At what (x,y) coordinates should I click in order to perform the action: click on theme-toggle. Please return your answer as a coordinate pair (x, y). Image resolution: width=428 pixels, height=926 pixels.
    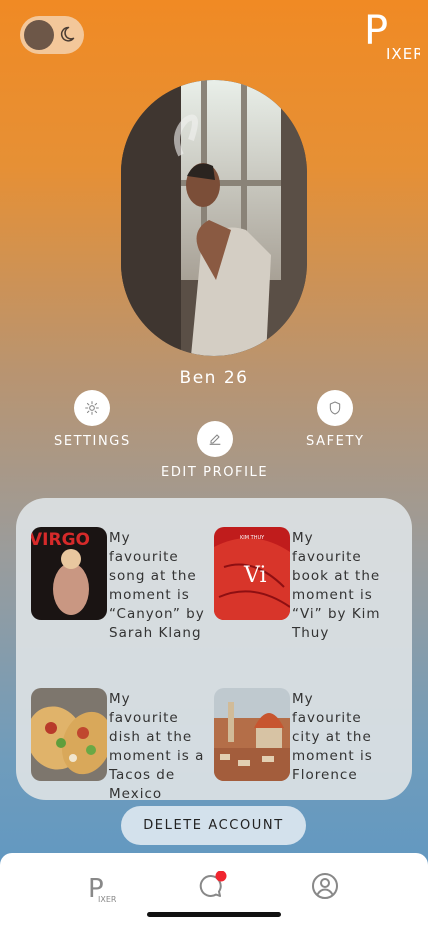
    Looking at the image, I should click on (52, 35).